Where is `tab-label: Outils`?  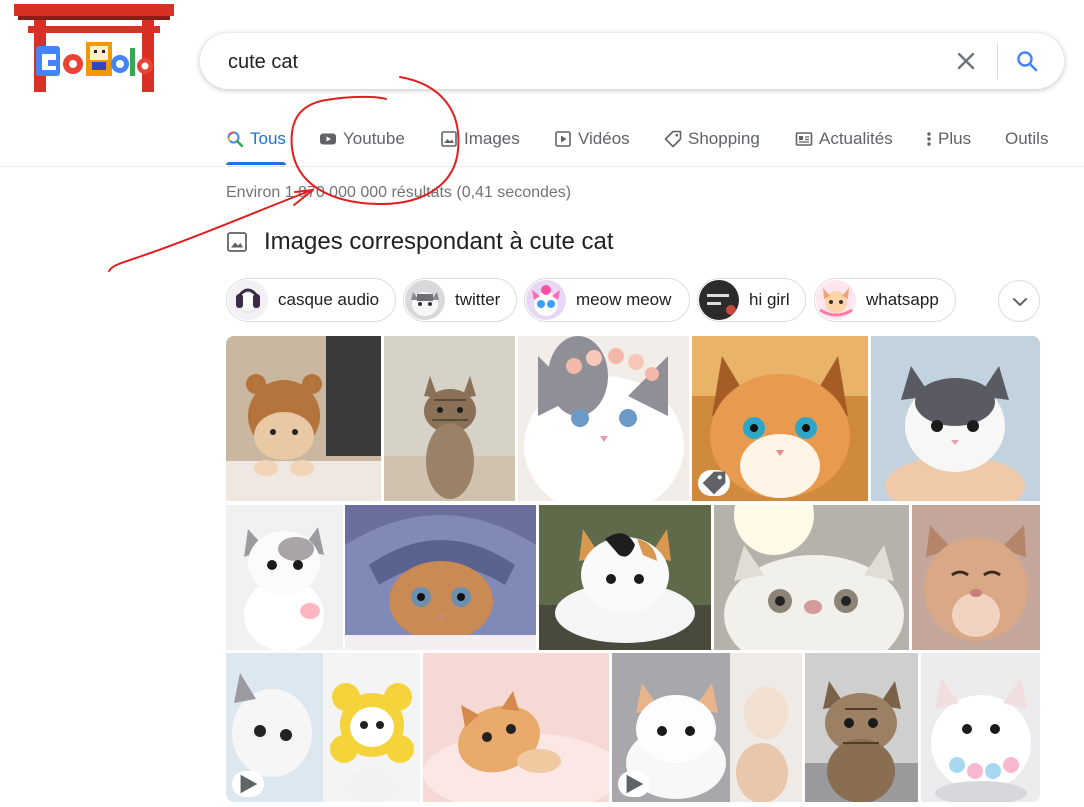
tab-label: Outils is located at coordinates (1027, 138).